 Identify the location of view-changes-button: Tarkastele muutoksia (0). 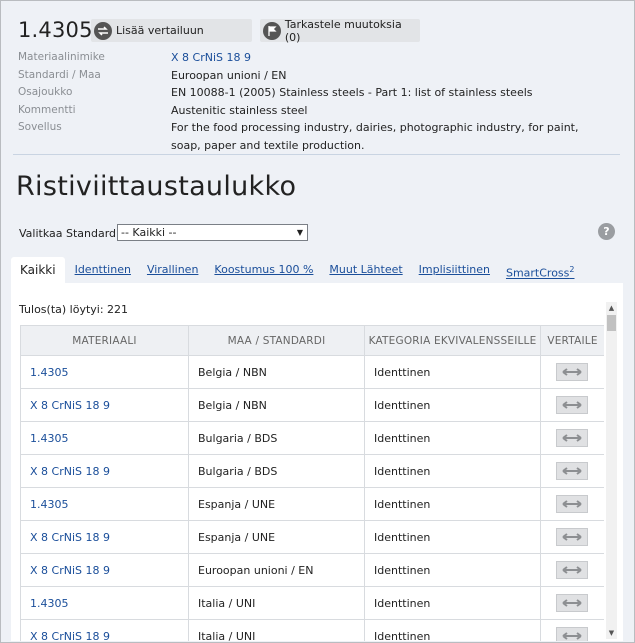
(340, 30).